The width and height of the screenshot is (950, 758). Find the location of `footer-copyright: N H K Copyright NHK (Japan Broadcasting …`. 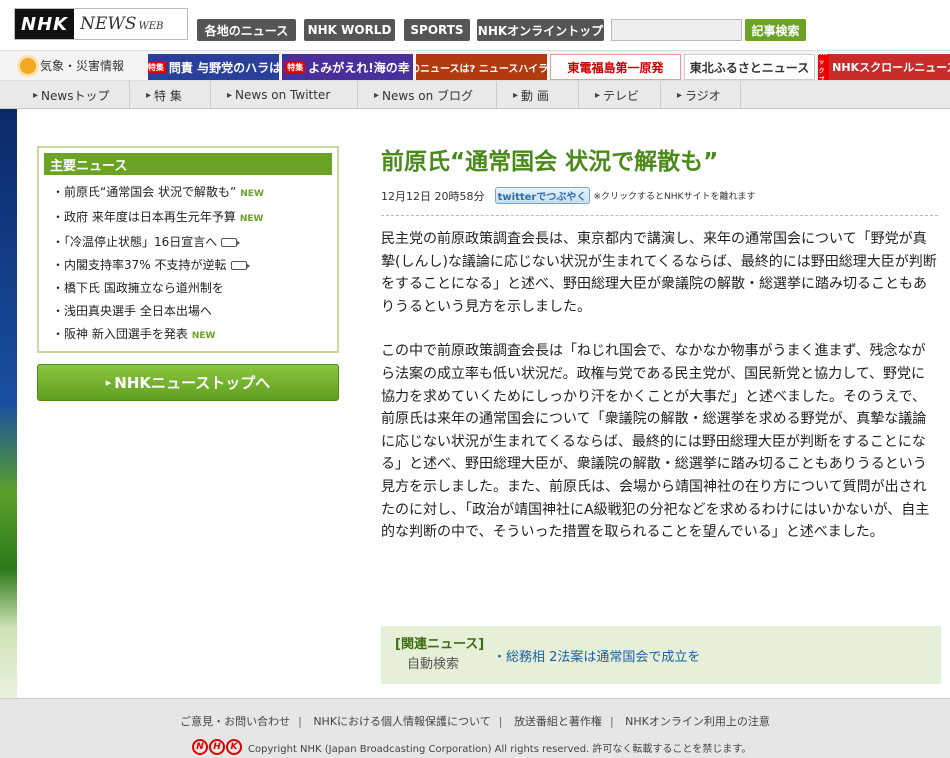

footer-copyright: N H K Copyright NHK (Japan Broadcasting … is located at coordinates (471, 747).